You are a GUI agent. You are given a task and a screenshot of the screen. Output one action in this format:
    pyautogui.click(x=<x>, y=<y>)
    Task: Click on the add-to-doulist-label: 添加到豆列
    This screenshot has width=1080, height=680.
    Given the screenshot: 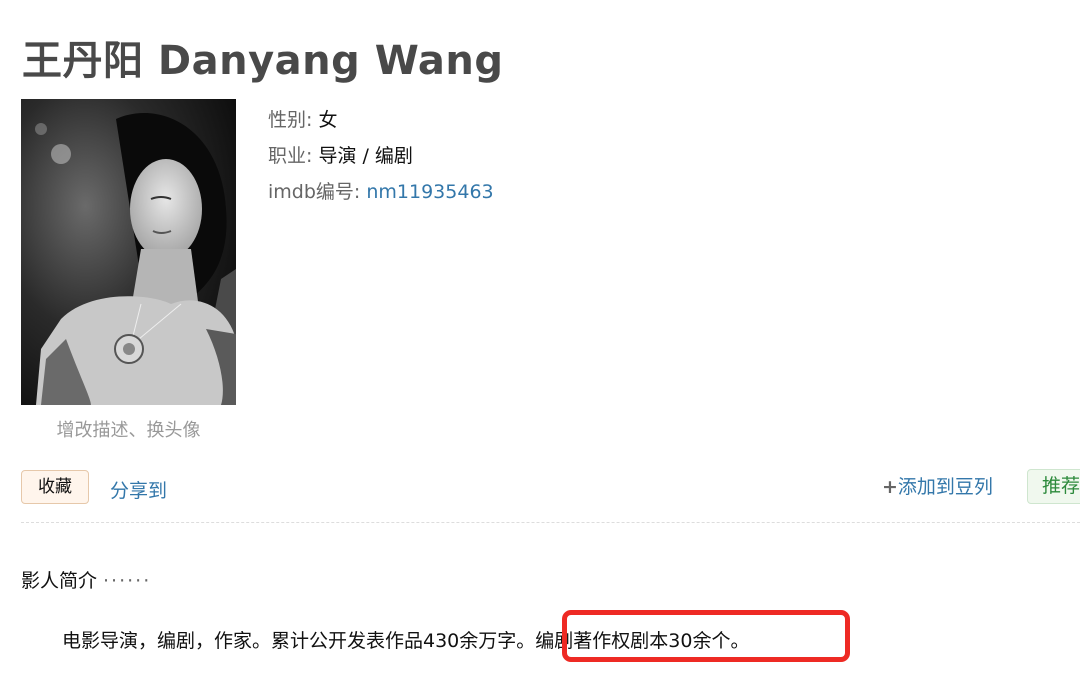 What is the action you would take?
    pyautogui.click(x=945, y=487)
    